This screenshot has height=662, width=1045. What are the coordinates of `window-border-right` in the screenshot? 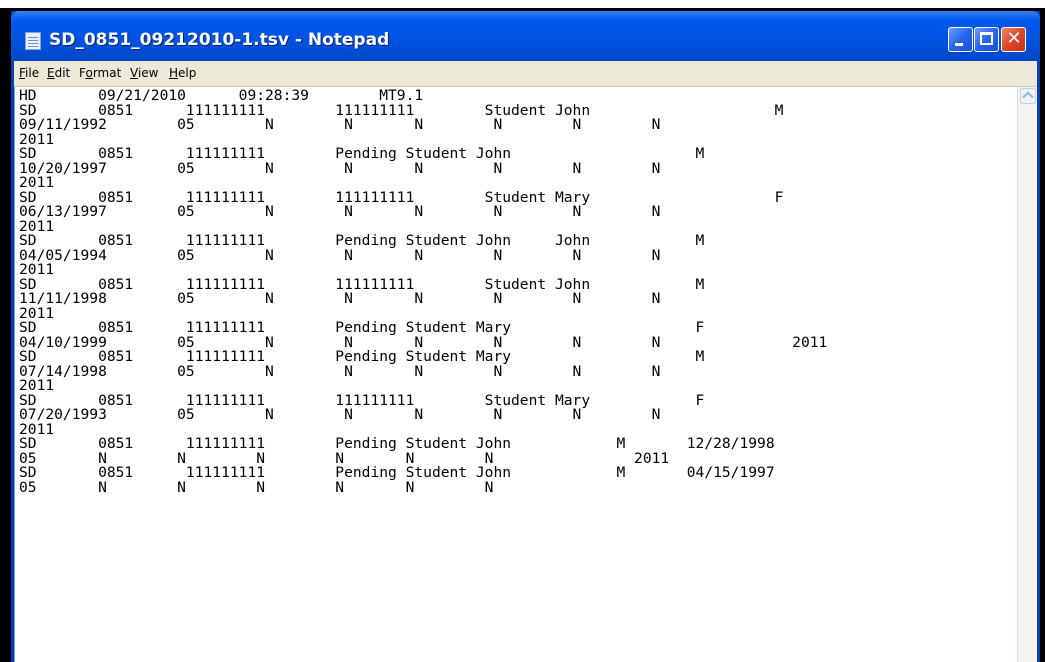 It's located at (1038, 361).